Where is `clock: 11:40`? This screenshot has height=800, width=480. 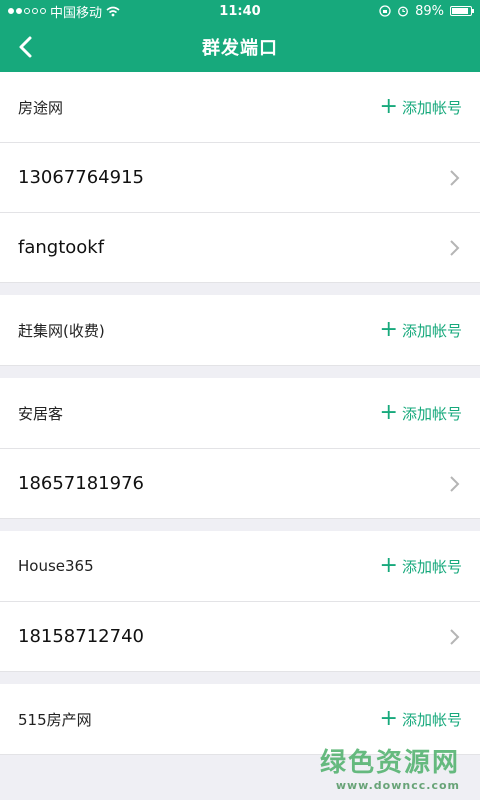 clock: 11:40 is located at coordinates (240, 11).